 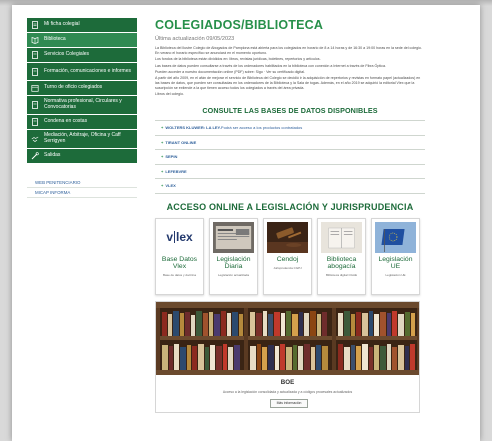 I want to click on page-title: COLEGIADOS/BIBLIOTECA, so click(x=290, y=25).